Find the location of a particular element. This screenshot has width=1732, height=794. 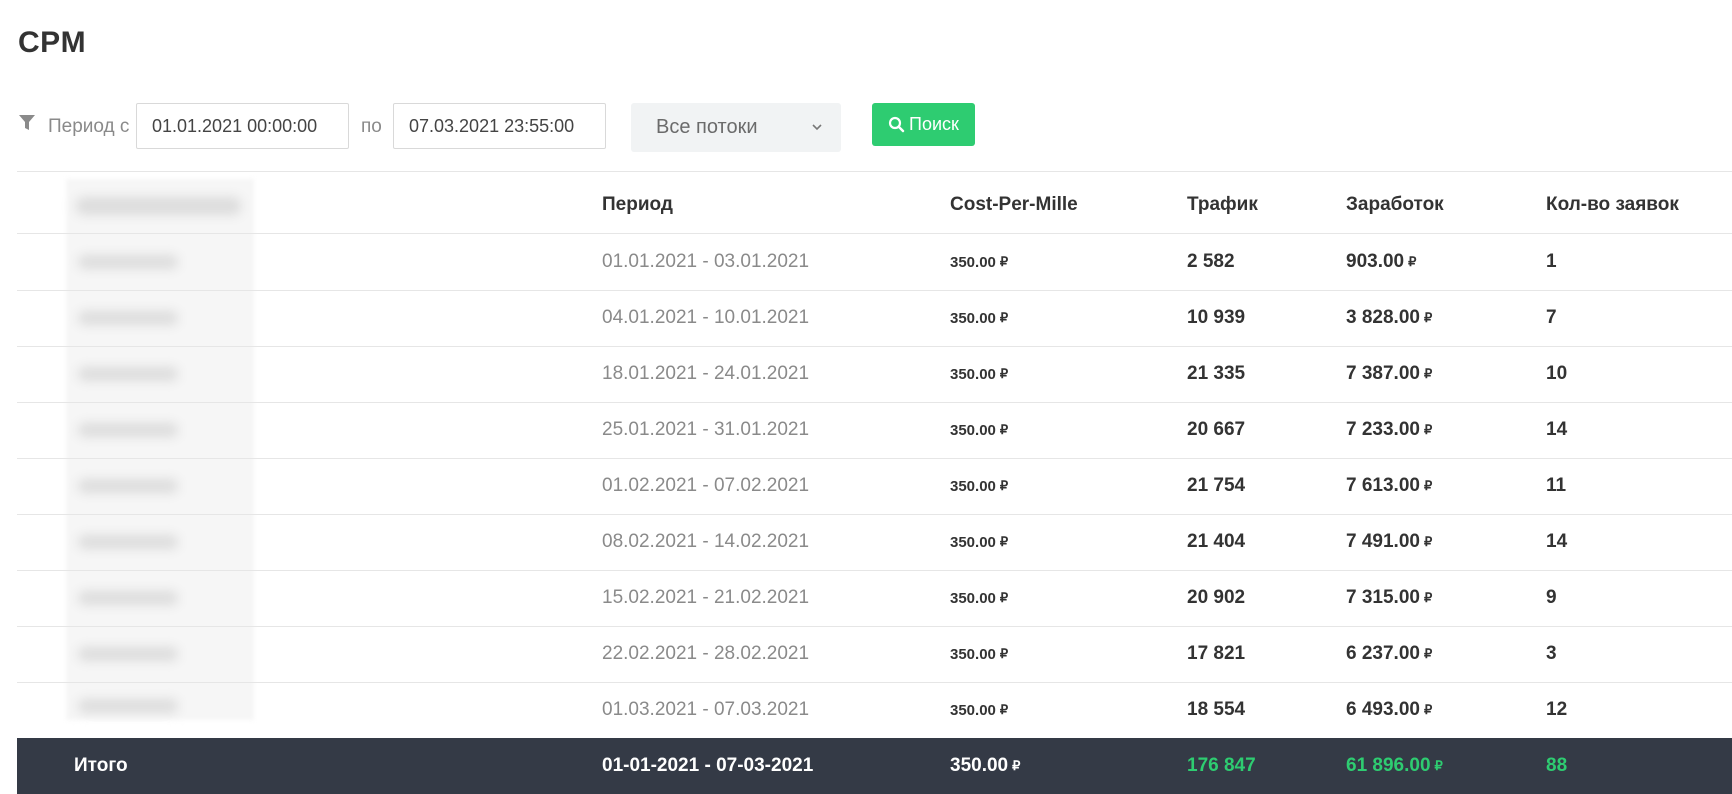

row-period: 01.03.2021 - 07.03.2021 is located at coordinates (706, 709).